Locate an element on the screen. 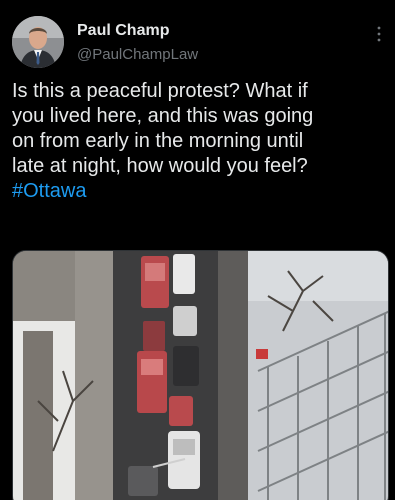  author-handle: @PaulChampLaw is located at coordinates (137, 54).